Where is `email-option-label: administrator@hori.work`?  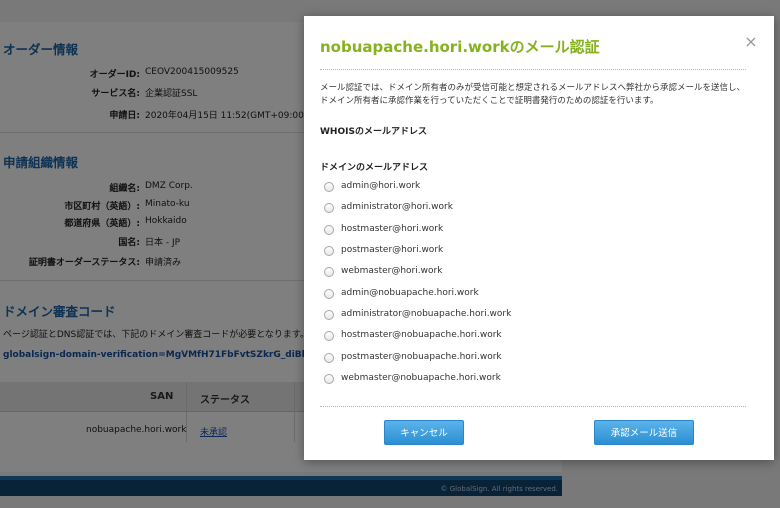
email-option-label: administrator@hori.work is located at coordinates (397, 207).